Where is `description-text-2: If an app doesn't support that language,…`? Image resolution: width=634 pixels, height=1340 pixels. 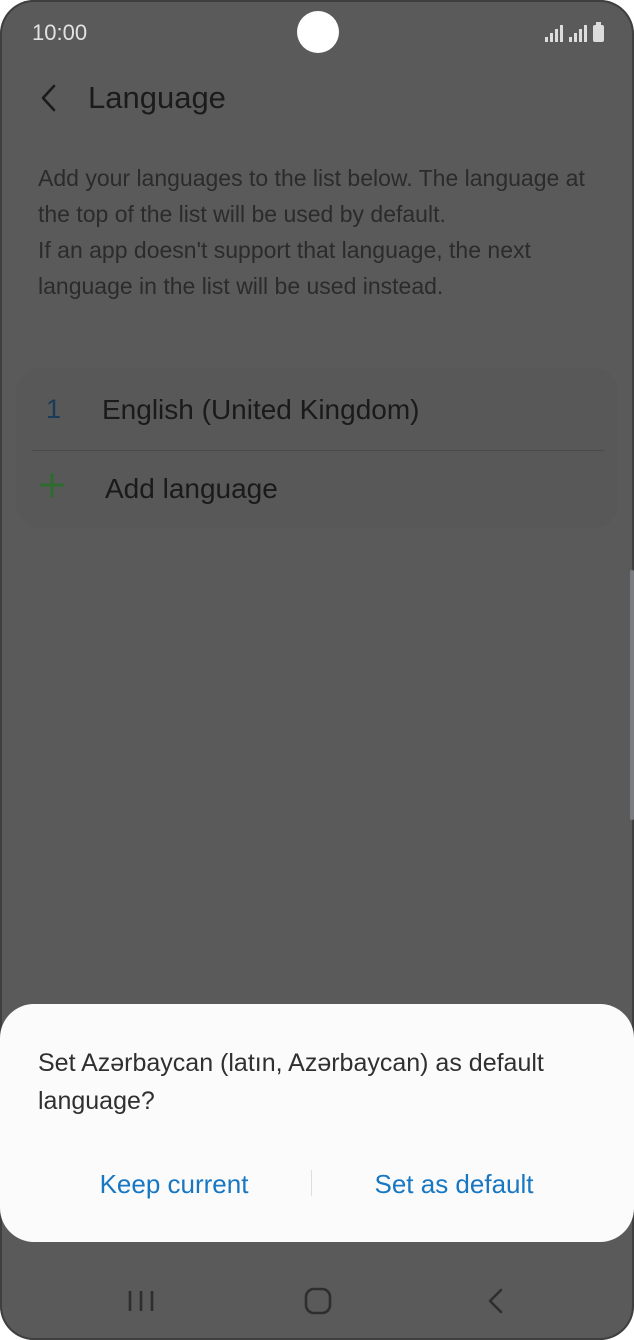 description-text-2: If an app doesn't support that language,… is located at coordinates (284, 268).